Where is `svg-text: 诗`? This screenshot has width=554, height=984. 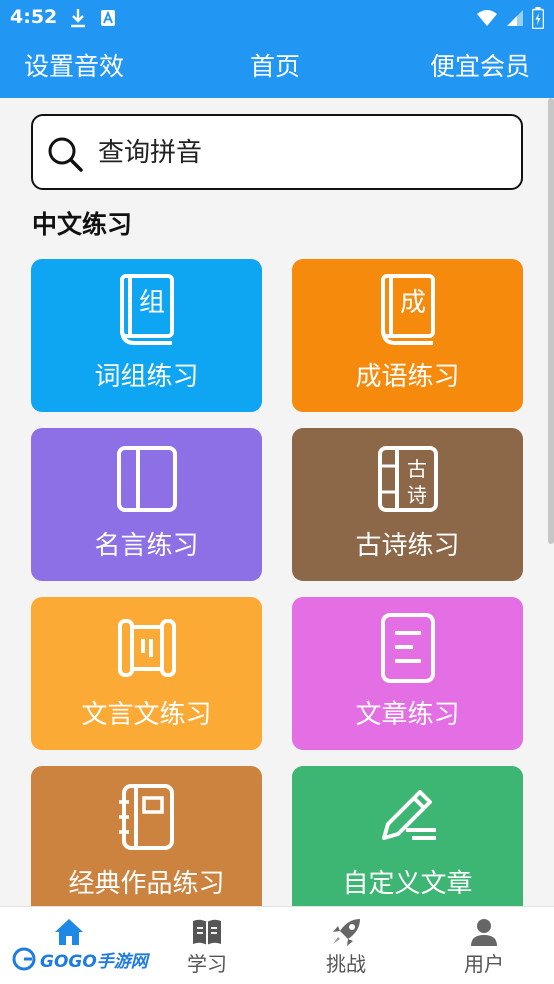
svg-text: 诗 is located at coordinates (417, 495).